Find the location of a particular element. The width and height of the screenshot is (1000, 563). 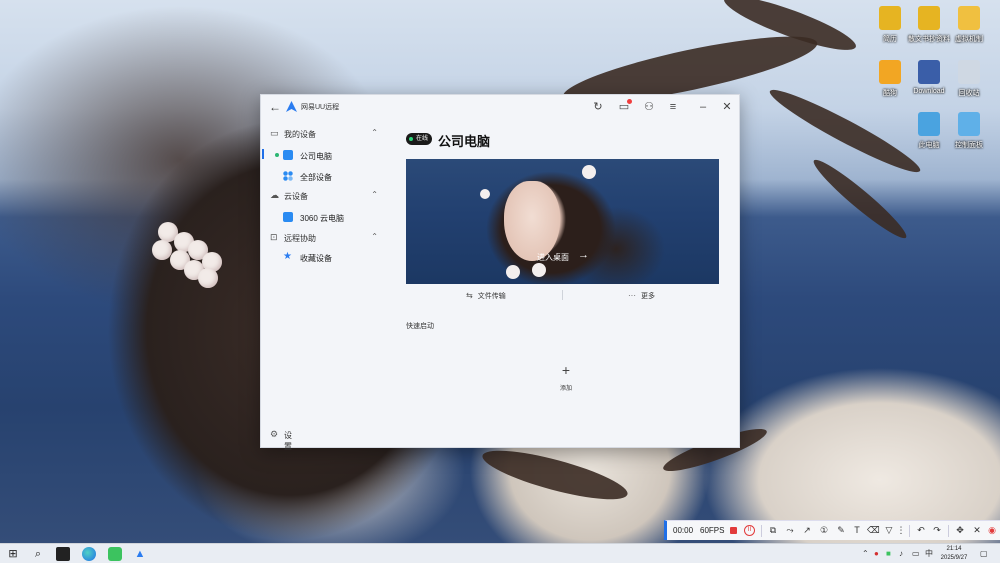

undo-icon: ↶ is located at coordinates (921, 530).